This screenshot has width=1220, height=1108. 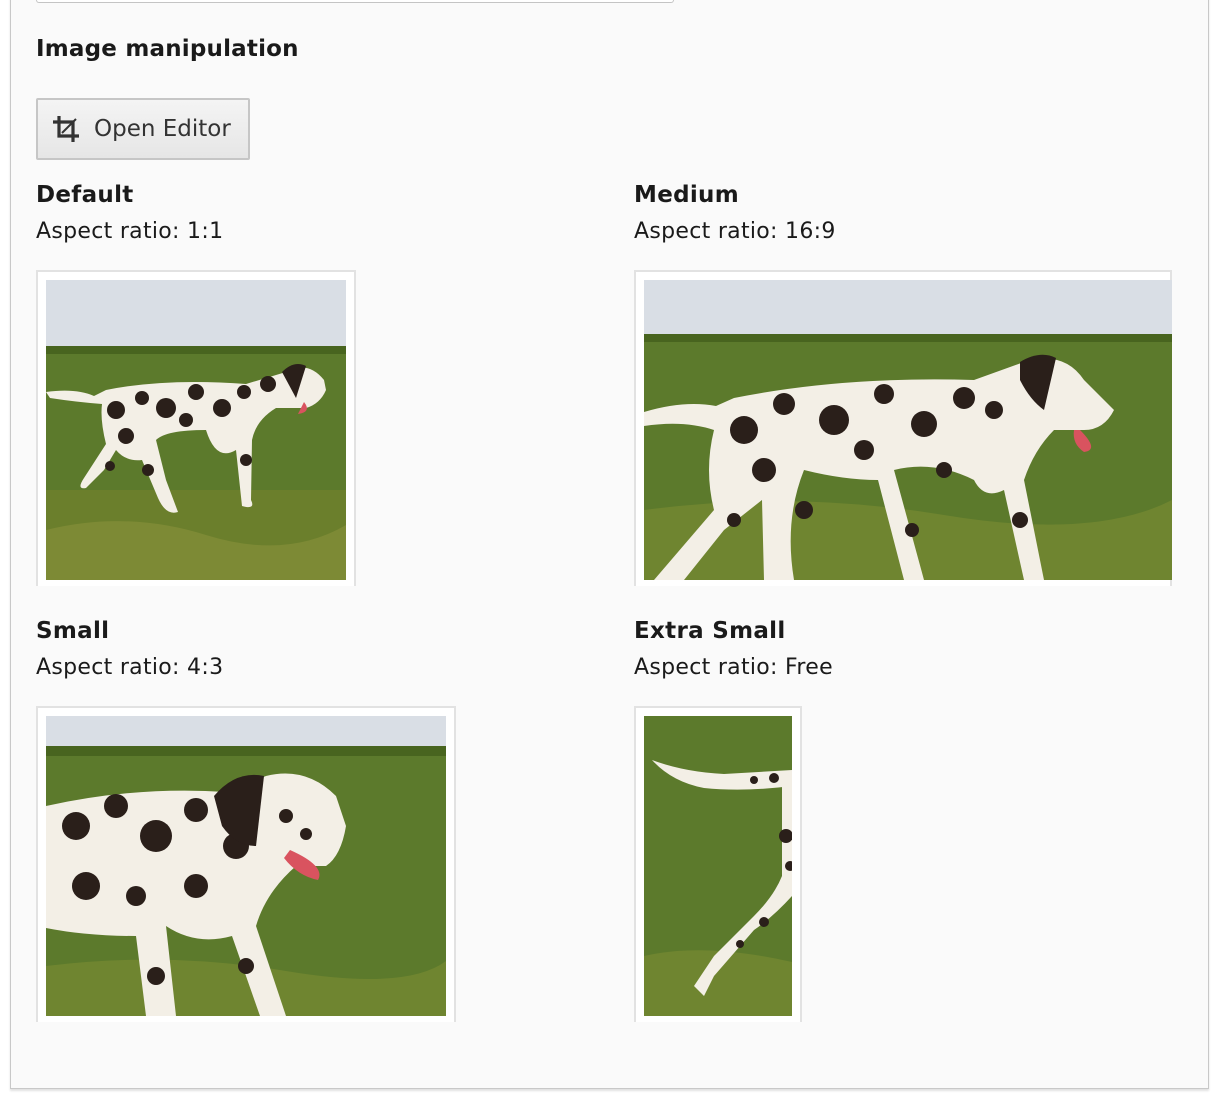 I want to click on crop-ratio-default: Aspect ratio: 1:1, so click(x=130, y=231).